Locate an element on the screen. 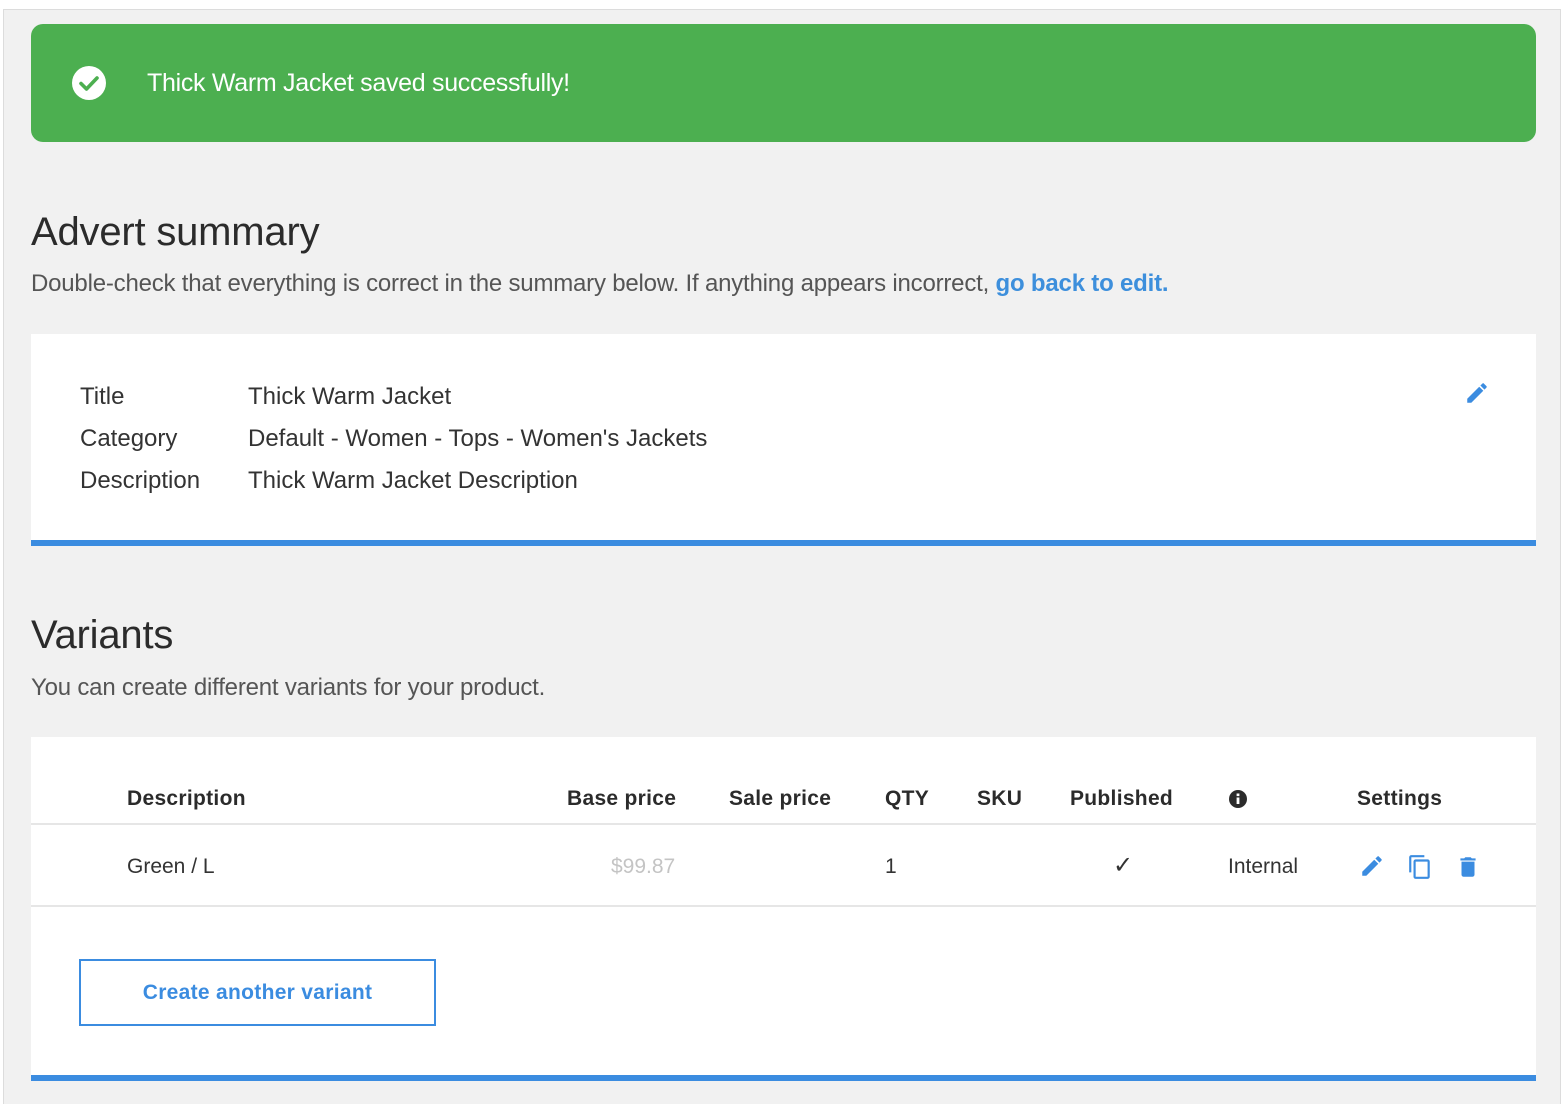  column-header-description: Description is located at coordinates (186, 798).